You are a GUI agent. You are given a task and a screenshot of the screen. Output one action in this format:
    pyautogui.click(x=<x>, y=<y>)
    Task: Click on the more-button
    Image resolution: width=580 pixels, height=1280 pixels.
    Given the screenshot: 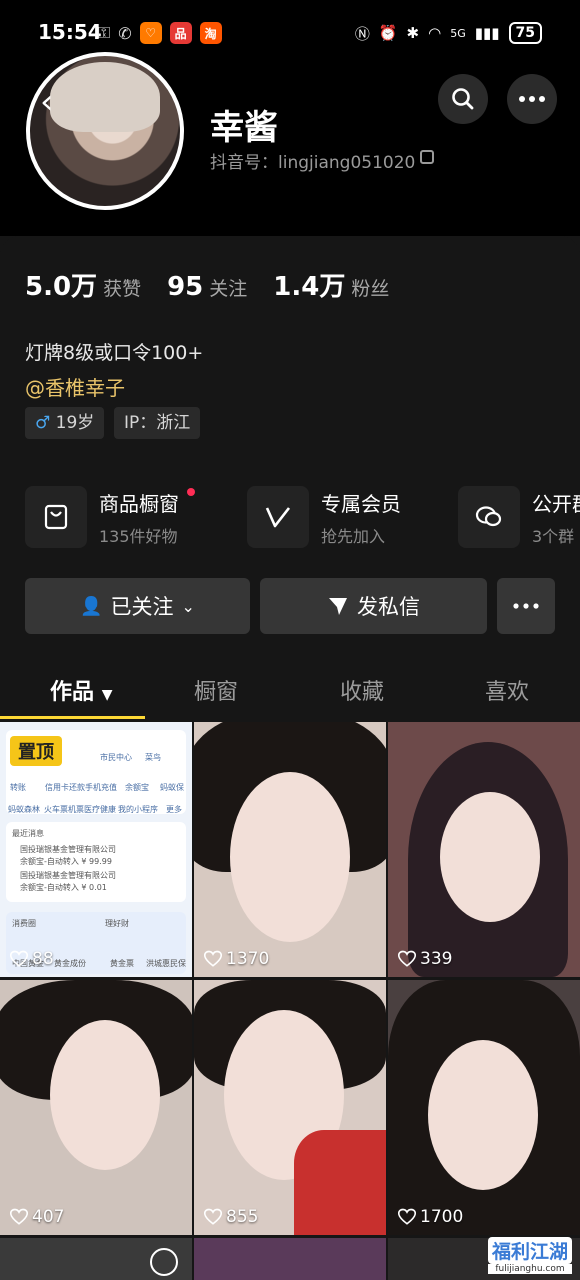 What is the action you would take?
    pyautogui.click(x=532, y=99)
    